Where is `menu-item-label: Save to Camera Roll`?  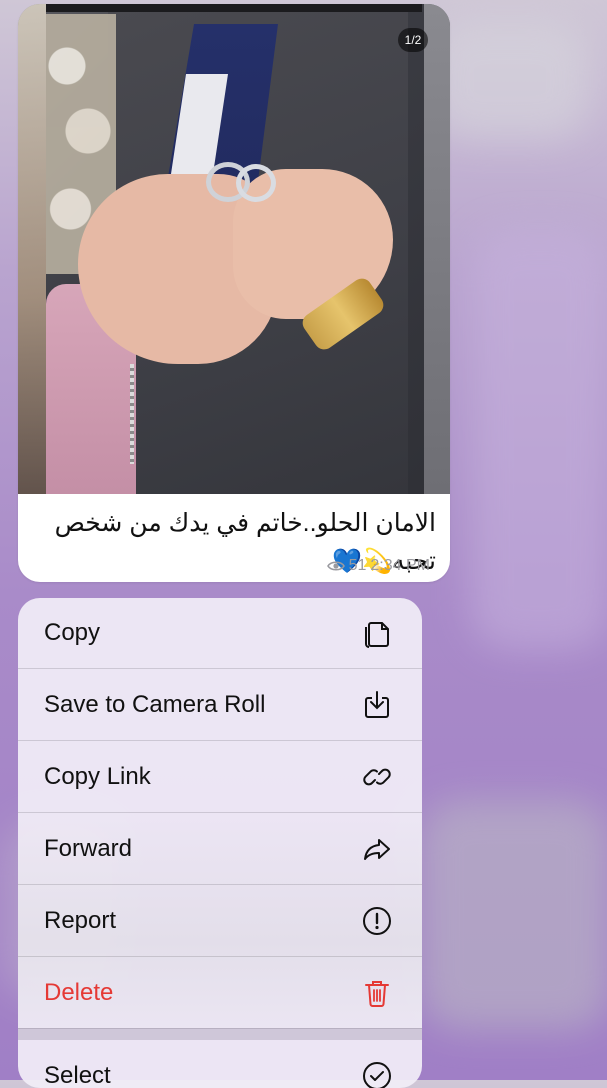 menu-item-label: Save to Camera Roll is located at coordinates (154, 705).